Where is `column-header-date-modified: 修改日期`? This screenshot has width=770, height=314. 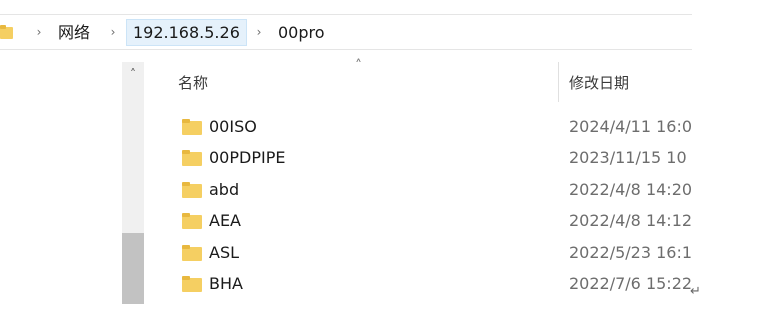 column-header-date-modified: 修改日期 is located at coordinates (599, 82).